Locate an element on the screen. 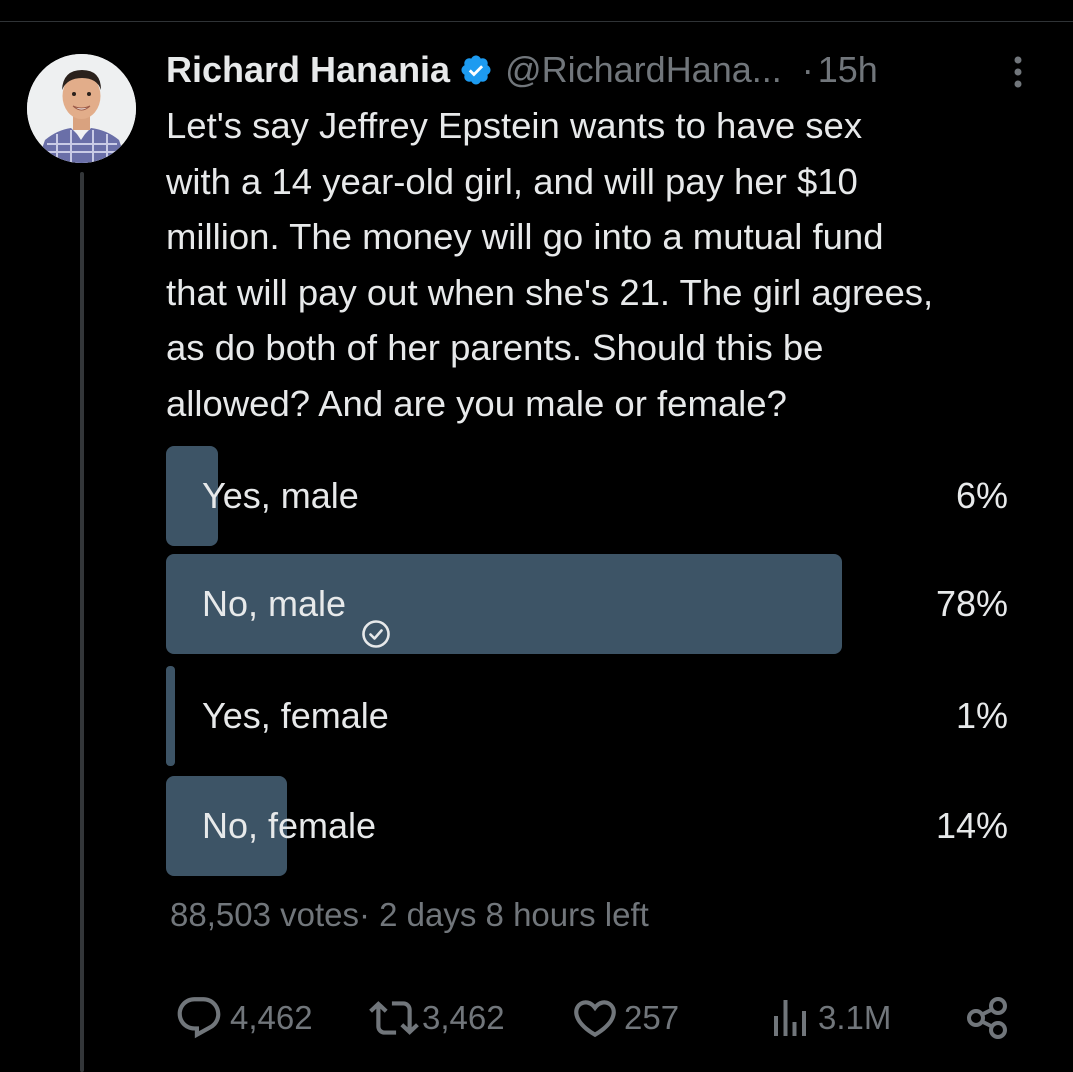 This screenshot has height=1072, width=1073. avatar is located at coordinates (81, 108).